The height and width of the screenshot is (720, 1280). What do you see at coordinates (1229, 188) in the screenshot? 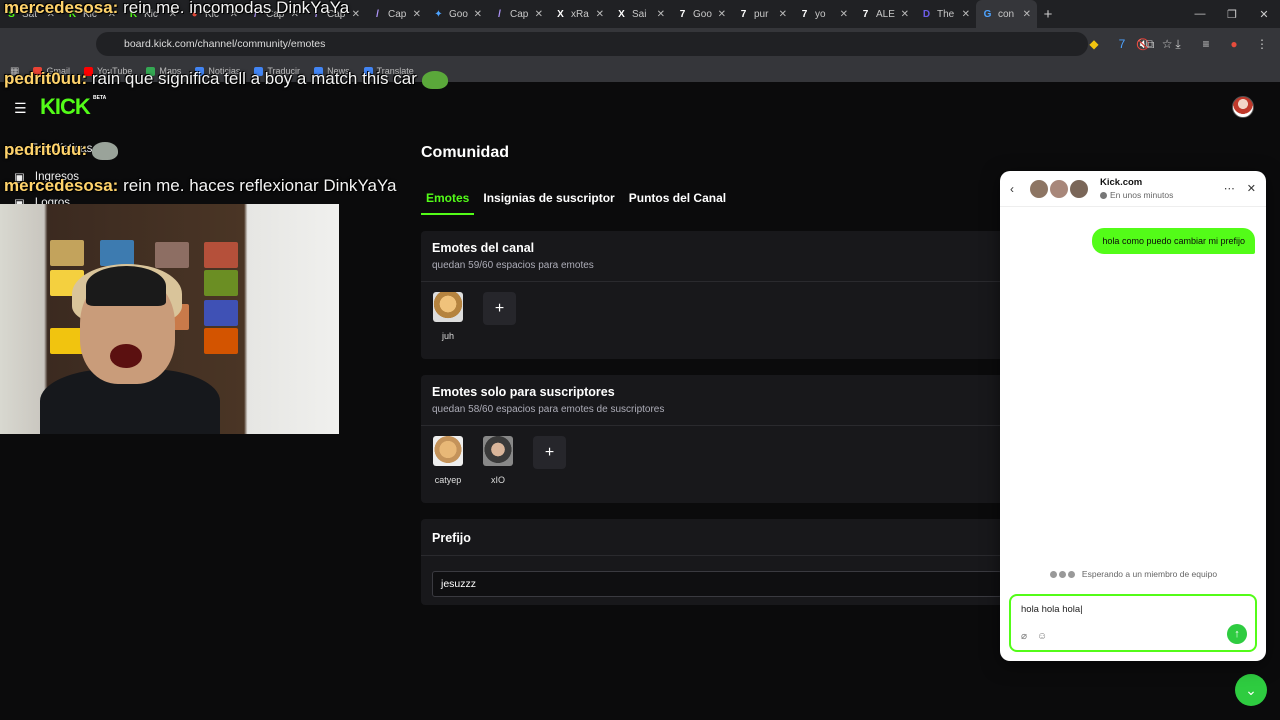
I see `more-options-icon: ⋯` at bounding box center [1229, 188].